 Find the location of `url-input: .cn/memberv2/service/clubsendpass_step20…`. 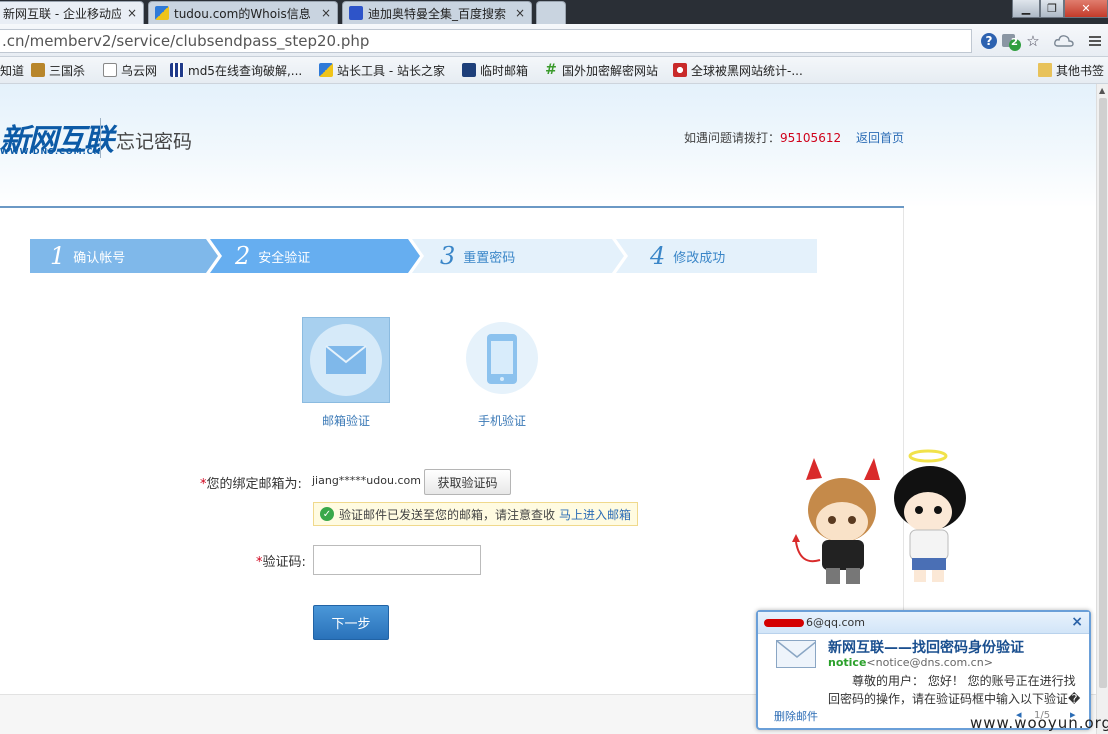

url-input: .cn/memberv2/service/clubsendpass_step20… is located at coordinates (486, 41).